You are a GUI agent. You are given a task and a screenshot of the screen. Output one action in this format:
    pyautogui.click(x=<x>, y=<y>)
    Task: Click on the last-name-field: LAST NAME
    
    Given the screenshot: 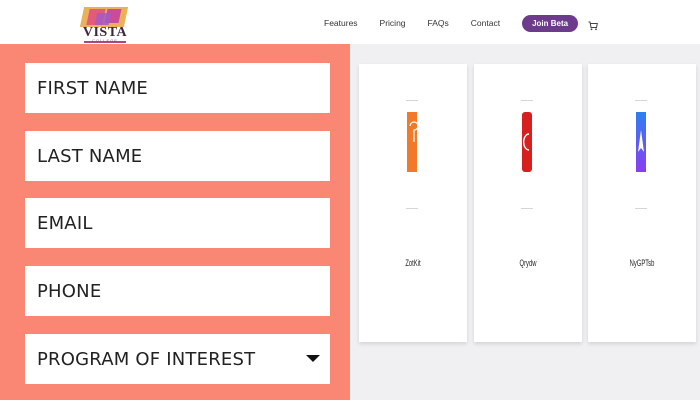 What is the action you would take?
    pyautogui.click(x=177, y=156)
    